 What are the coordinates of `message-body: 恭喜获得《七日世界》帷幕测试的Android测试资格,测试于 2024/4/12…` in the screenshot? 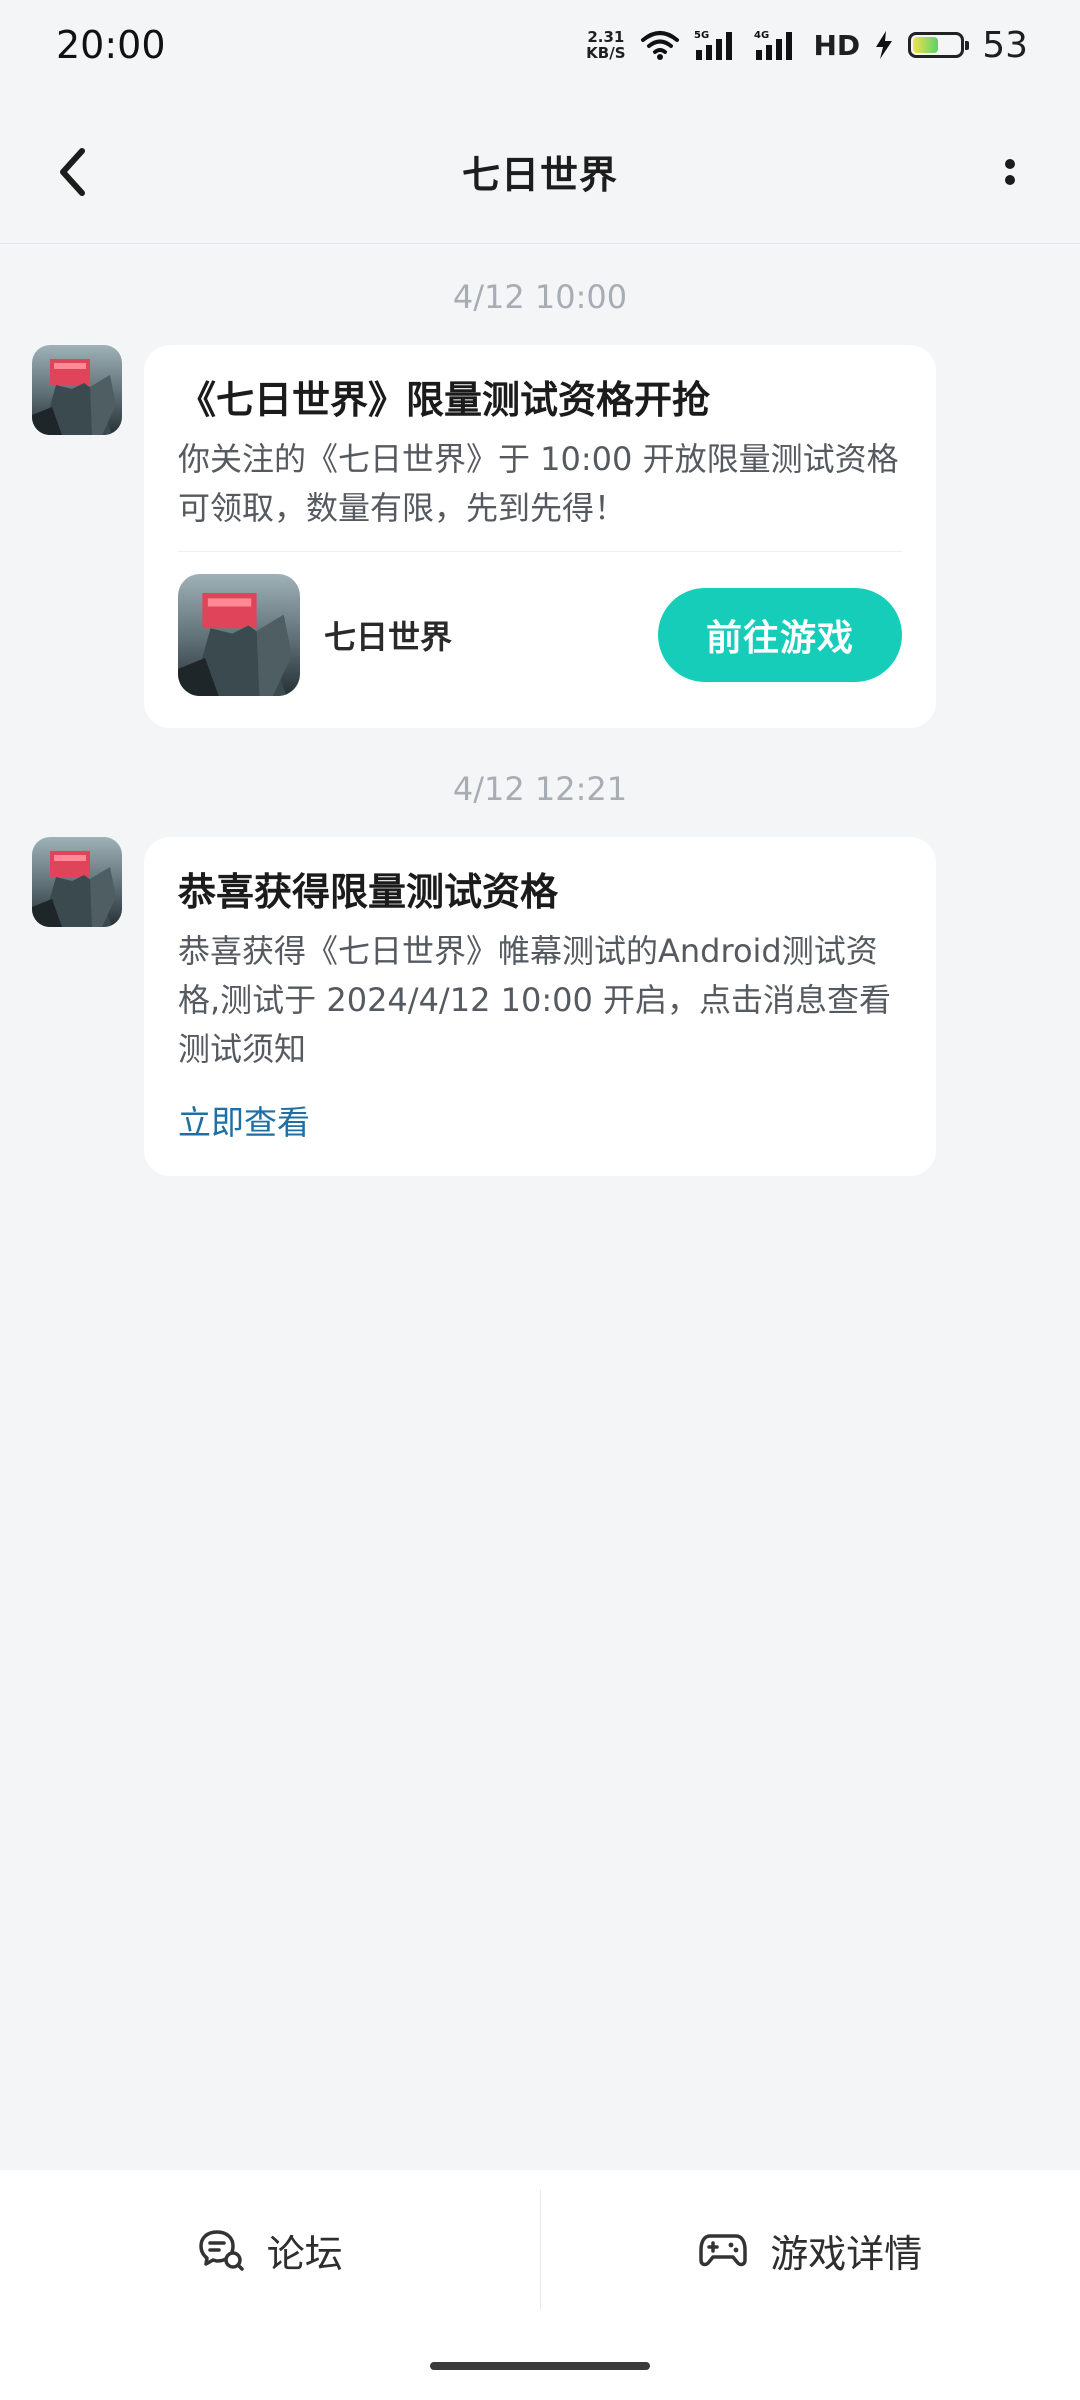 It's located at (534, 999).